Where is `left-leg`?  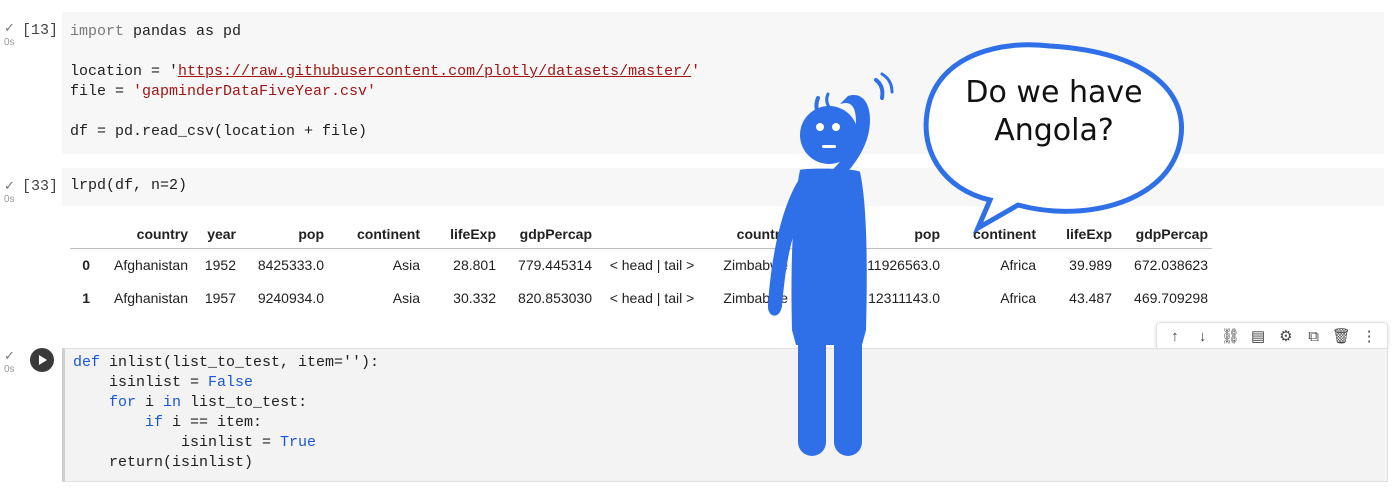 left-leg is located at coordinates (812, 393).